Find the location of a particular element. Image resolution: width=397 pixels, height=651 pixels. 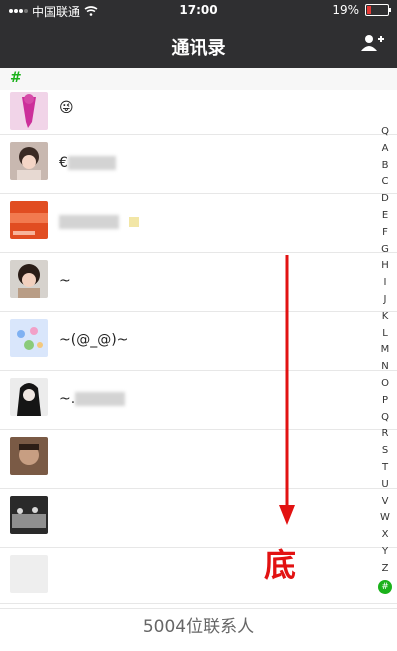

index-letter-hash: # is located at coordinates (385, 586).